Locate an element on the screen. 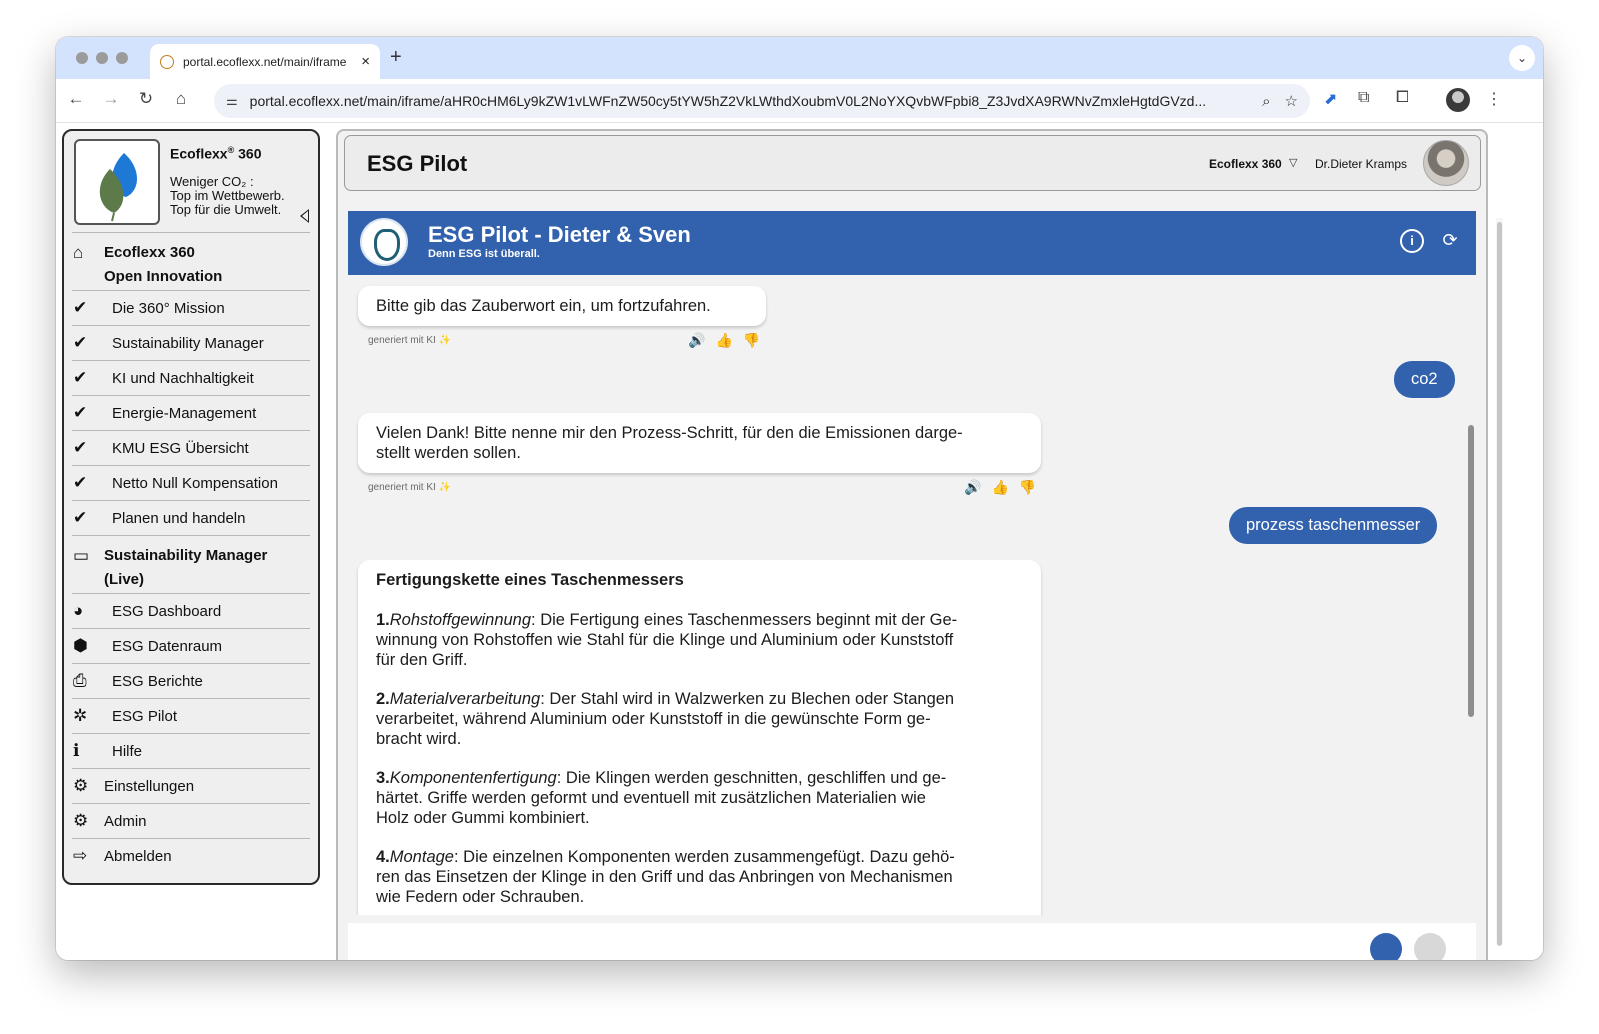  answer-heading: Fertigungskette eines Taschenmessers is located at coordinates (530, 580).